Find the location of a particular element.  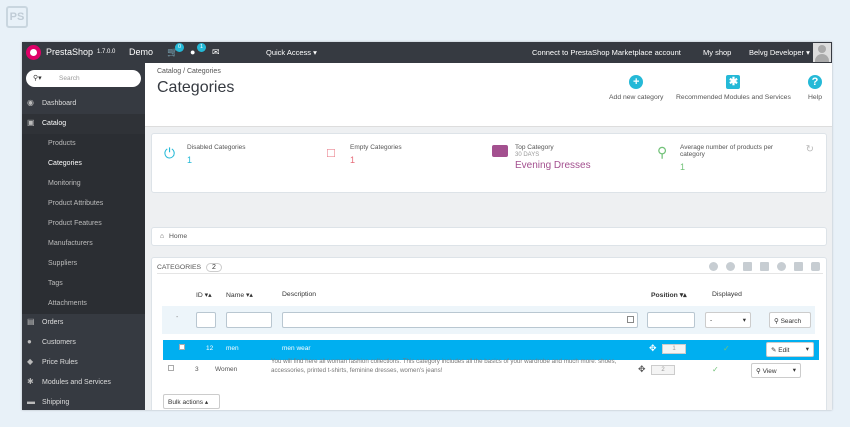

quick-access-menu: Quick Access ▾ is located at coordinates (291, 52).